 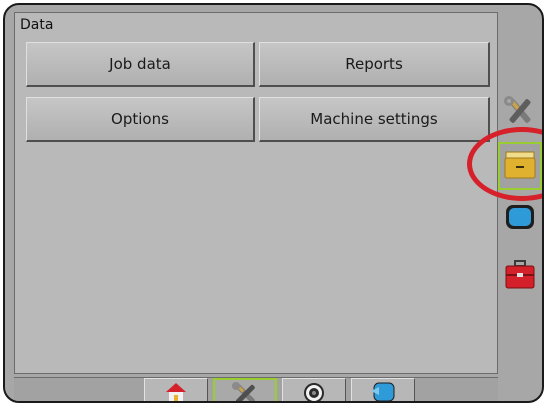 I want to click on bottom-tab-tools, so click(x=245, y=389).